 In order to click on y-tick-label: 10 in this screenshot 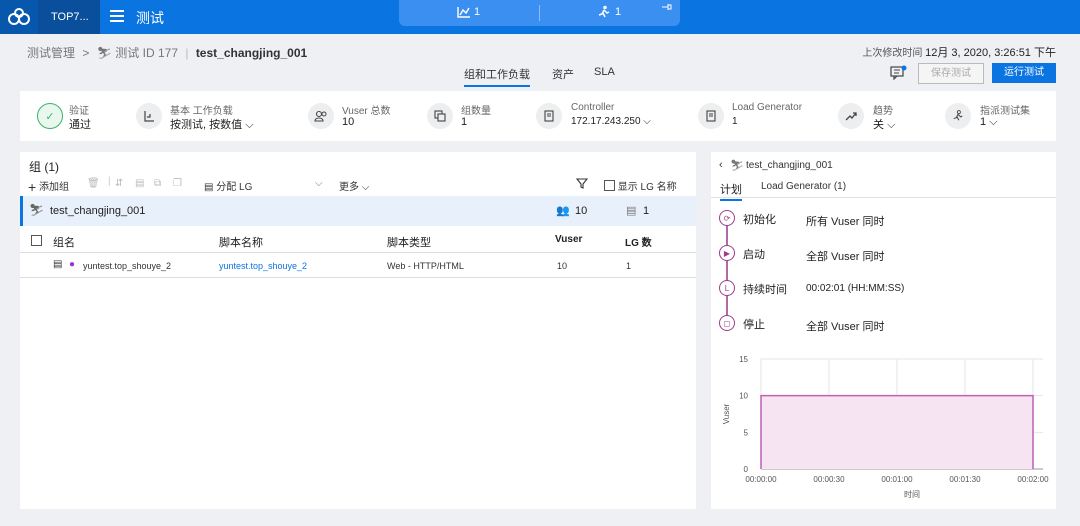, I will do `click(743, 396)`.